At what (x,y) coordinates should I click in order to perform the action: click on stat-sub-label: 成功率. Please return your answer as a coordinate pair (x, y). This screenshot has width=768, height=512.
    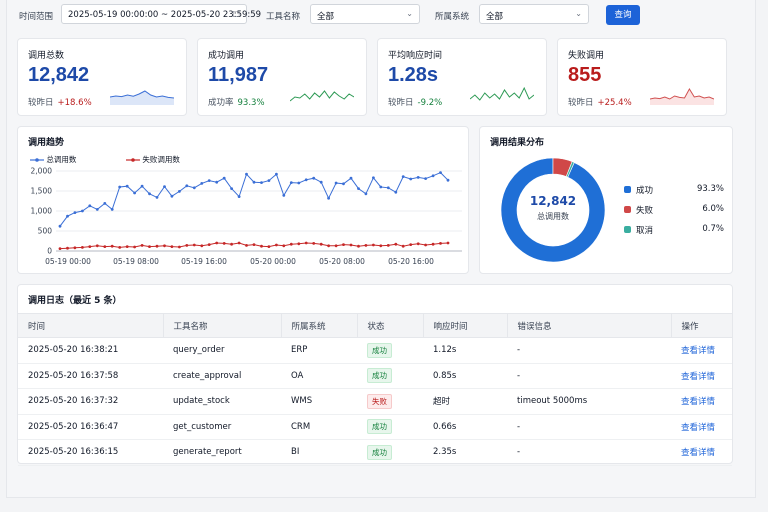
    Looking at the image, I should click on (221, 103).